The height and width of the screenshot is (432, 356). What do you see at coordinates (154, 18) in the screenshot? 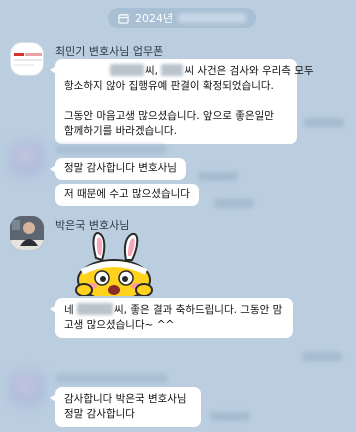
I see `date-year: 2024년` at bounding box center [154, 18].